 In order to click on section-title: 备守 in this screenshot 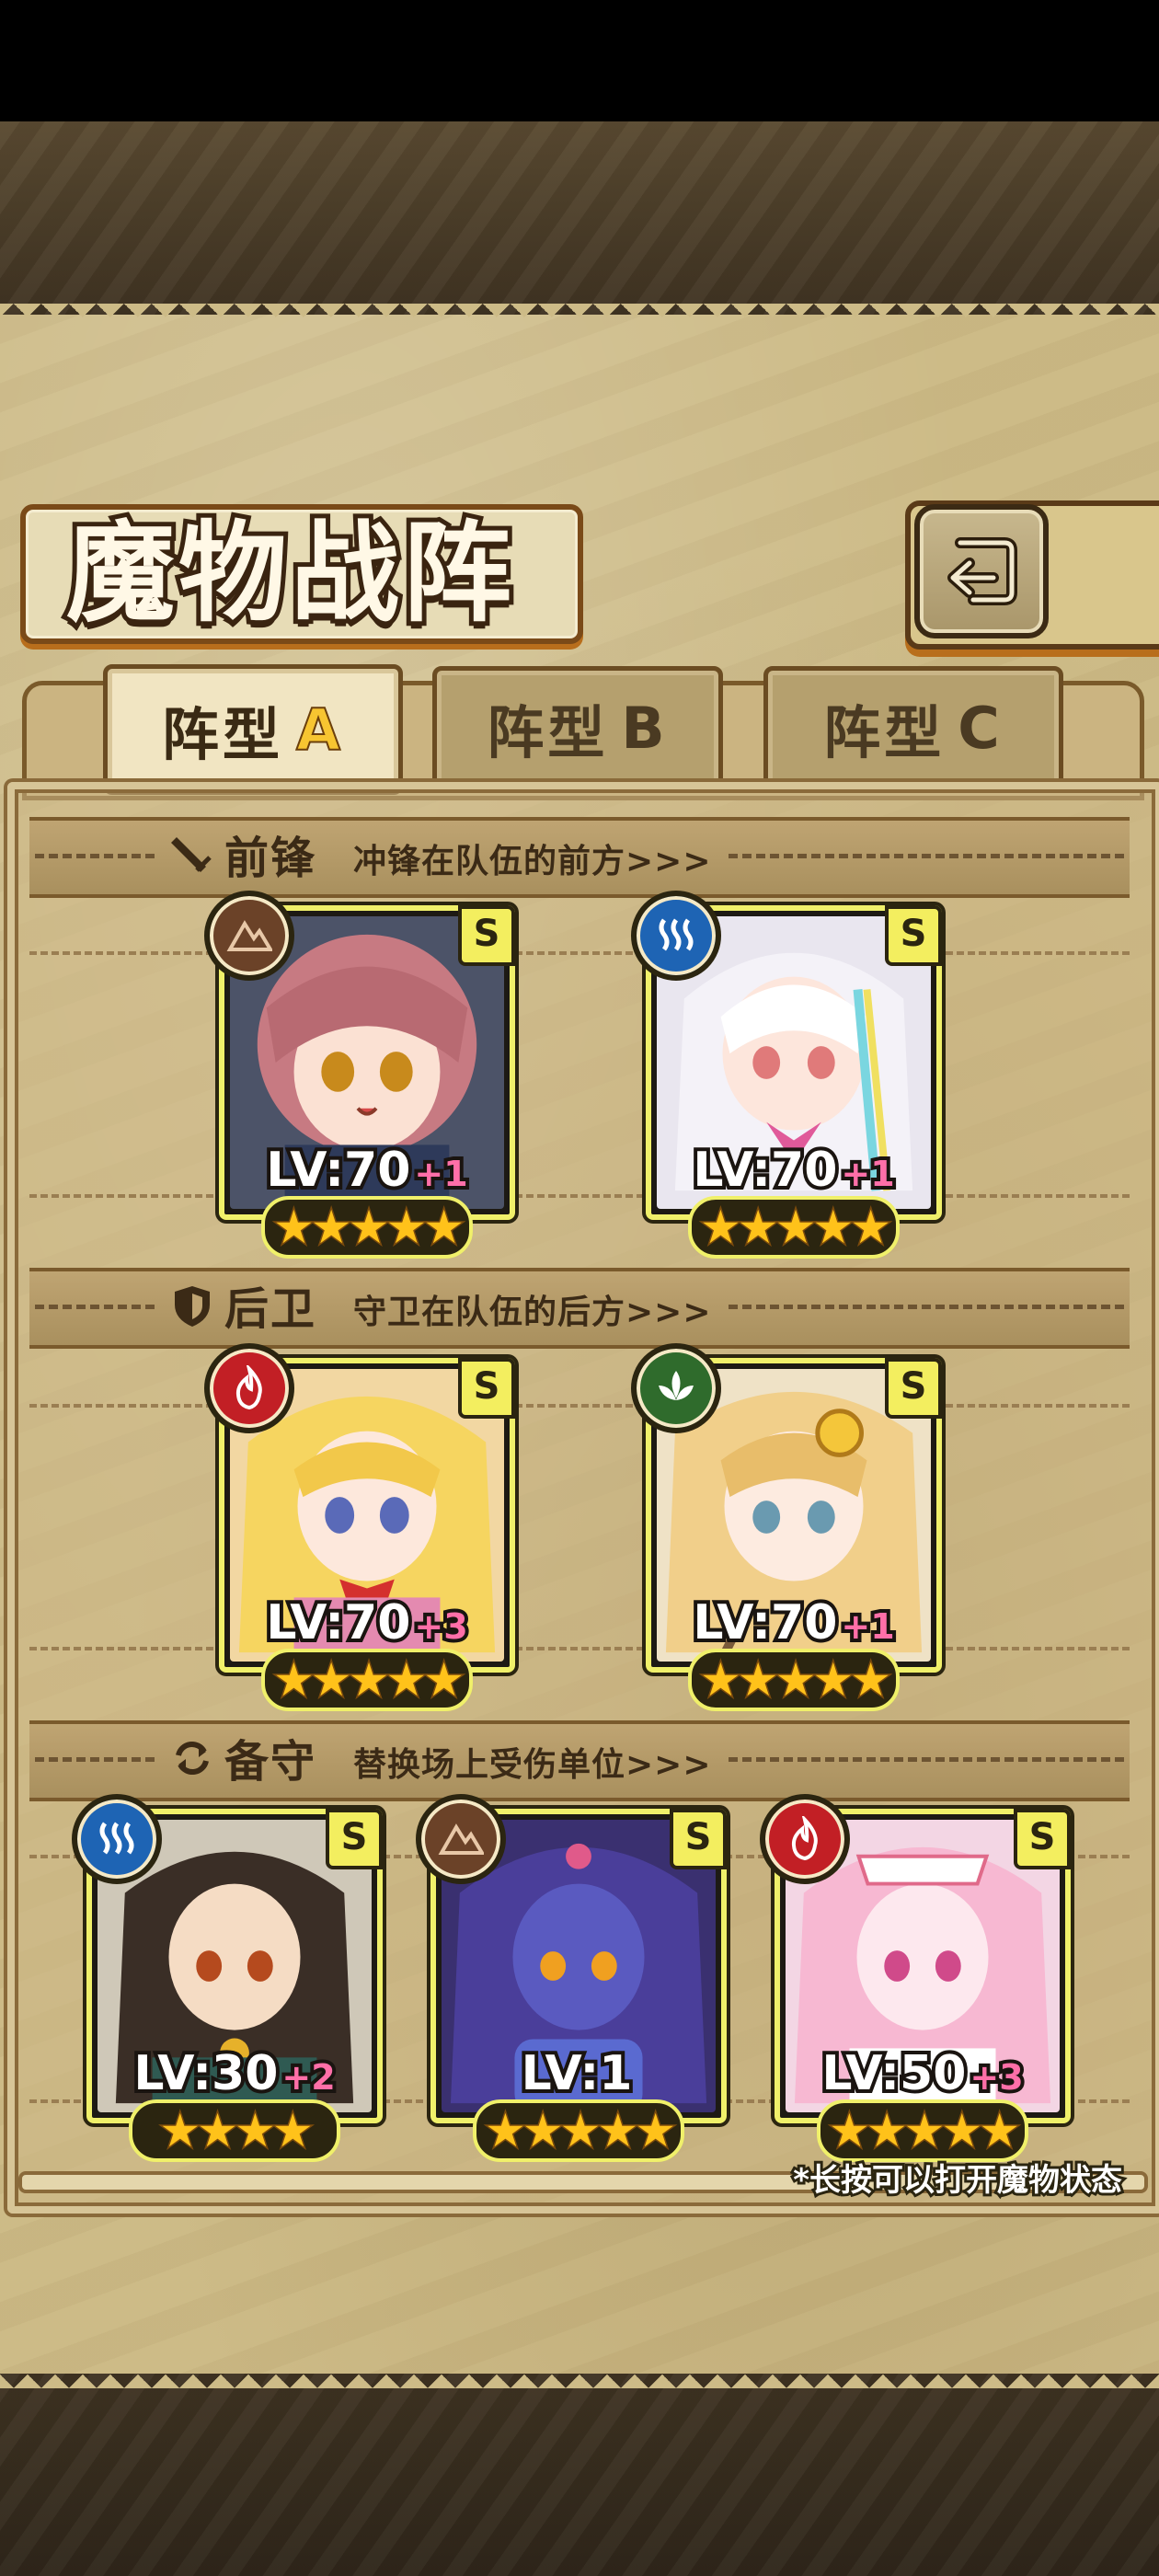, I will do `click(270, 1762)`.